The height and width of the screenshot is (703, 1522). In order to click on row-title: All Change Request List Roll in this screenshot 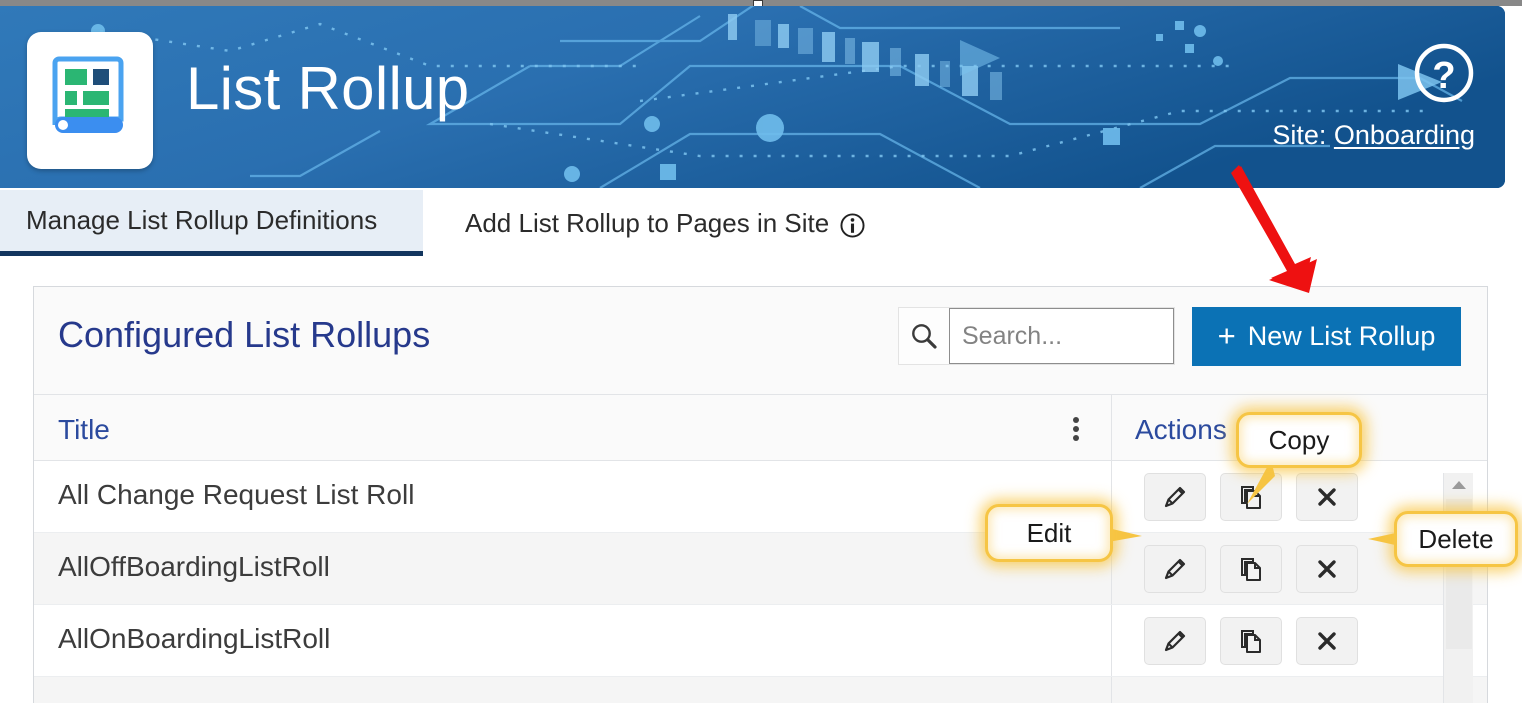, I will do `click(236, 494)`.